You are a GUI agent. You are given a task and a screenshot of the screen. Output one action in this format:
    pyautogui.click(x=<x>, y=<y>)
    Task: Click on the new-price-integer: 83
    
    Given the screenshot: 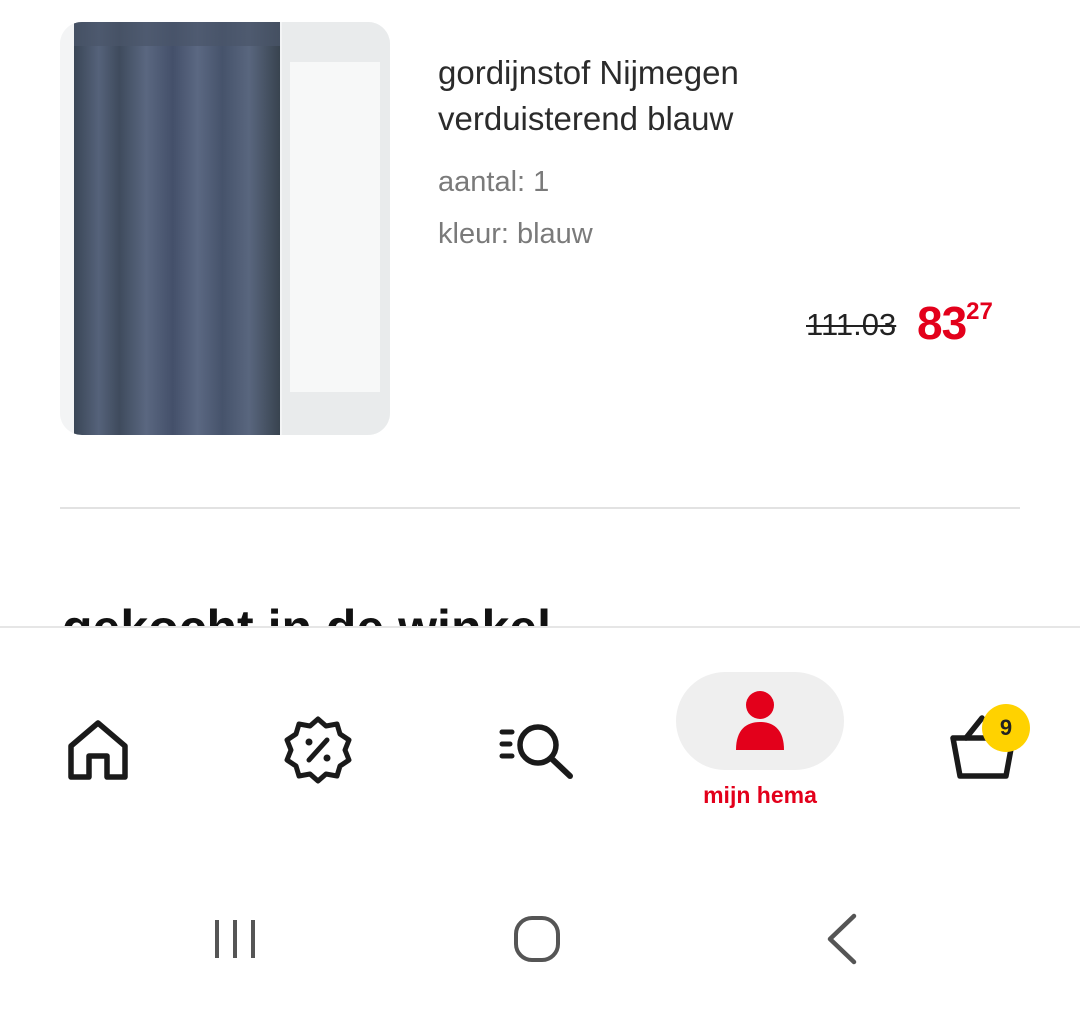 What is the action you would take?
    pyautogui.click(x=942, y=323)
    